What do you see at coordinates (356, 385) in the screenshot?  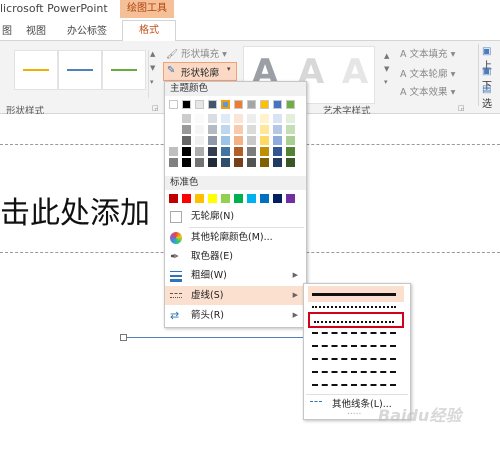 I see `dash-style-option-long-dash-dot-dot` at bounding box center [356, 385].